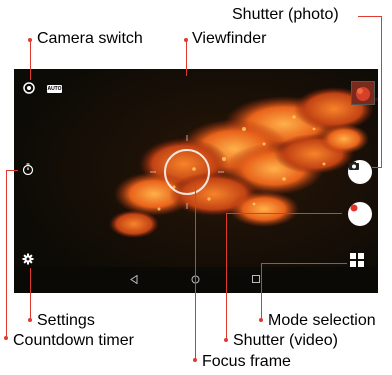 The height and width of the screenshot is (375, 392). What do you see at coordinates (246, 361) in the screenshot?
I see `callout-focus-frame: Focus frame` at bounding box center [246, 361].